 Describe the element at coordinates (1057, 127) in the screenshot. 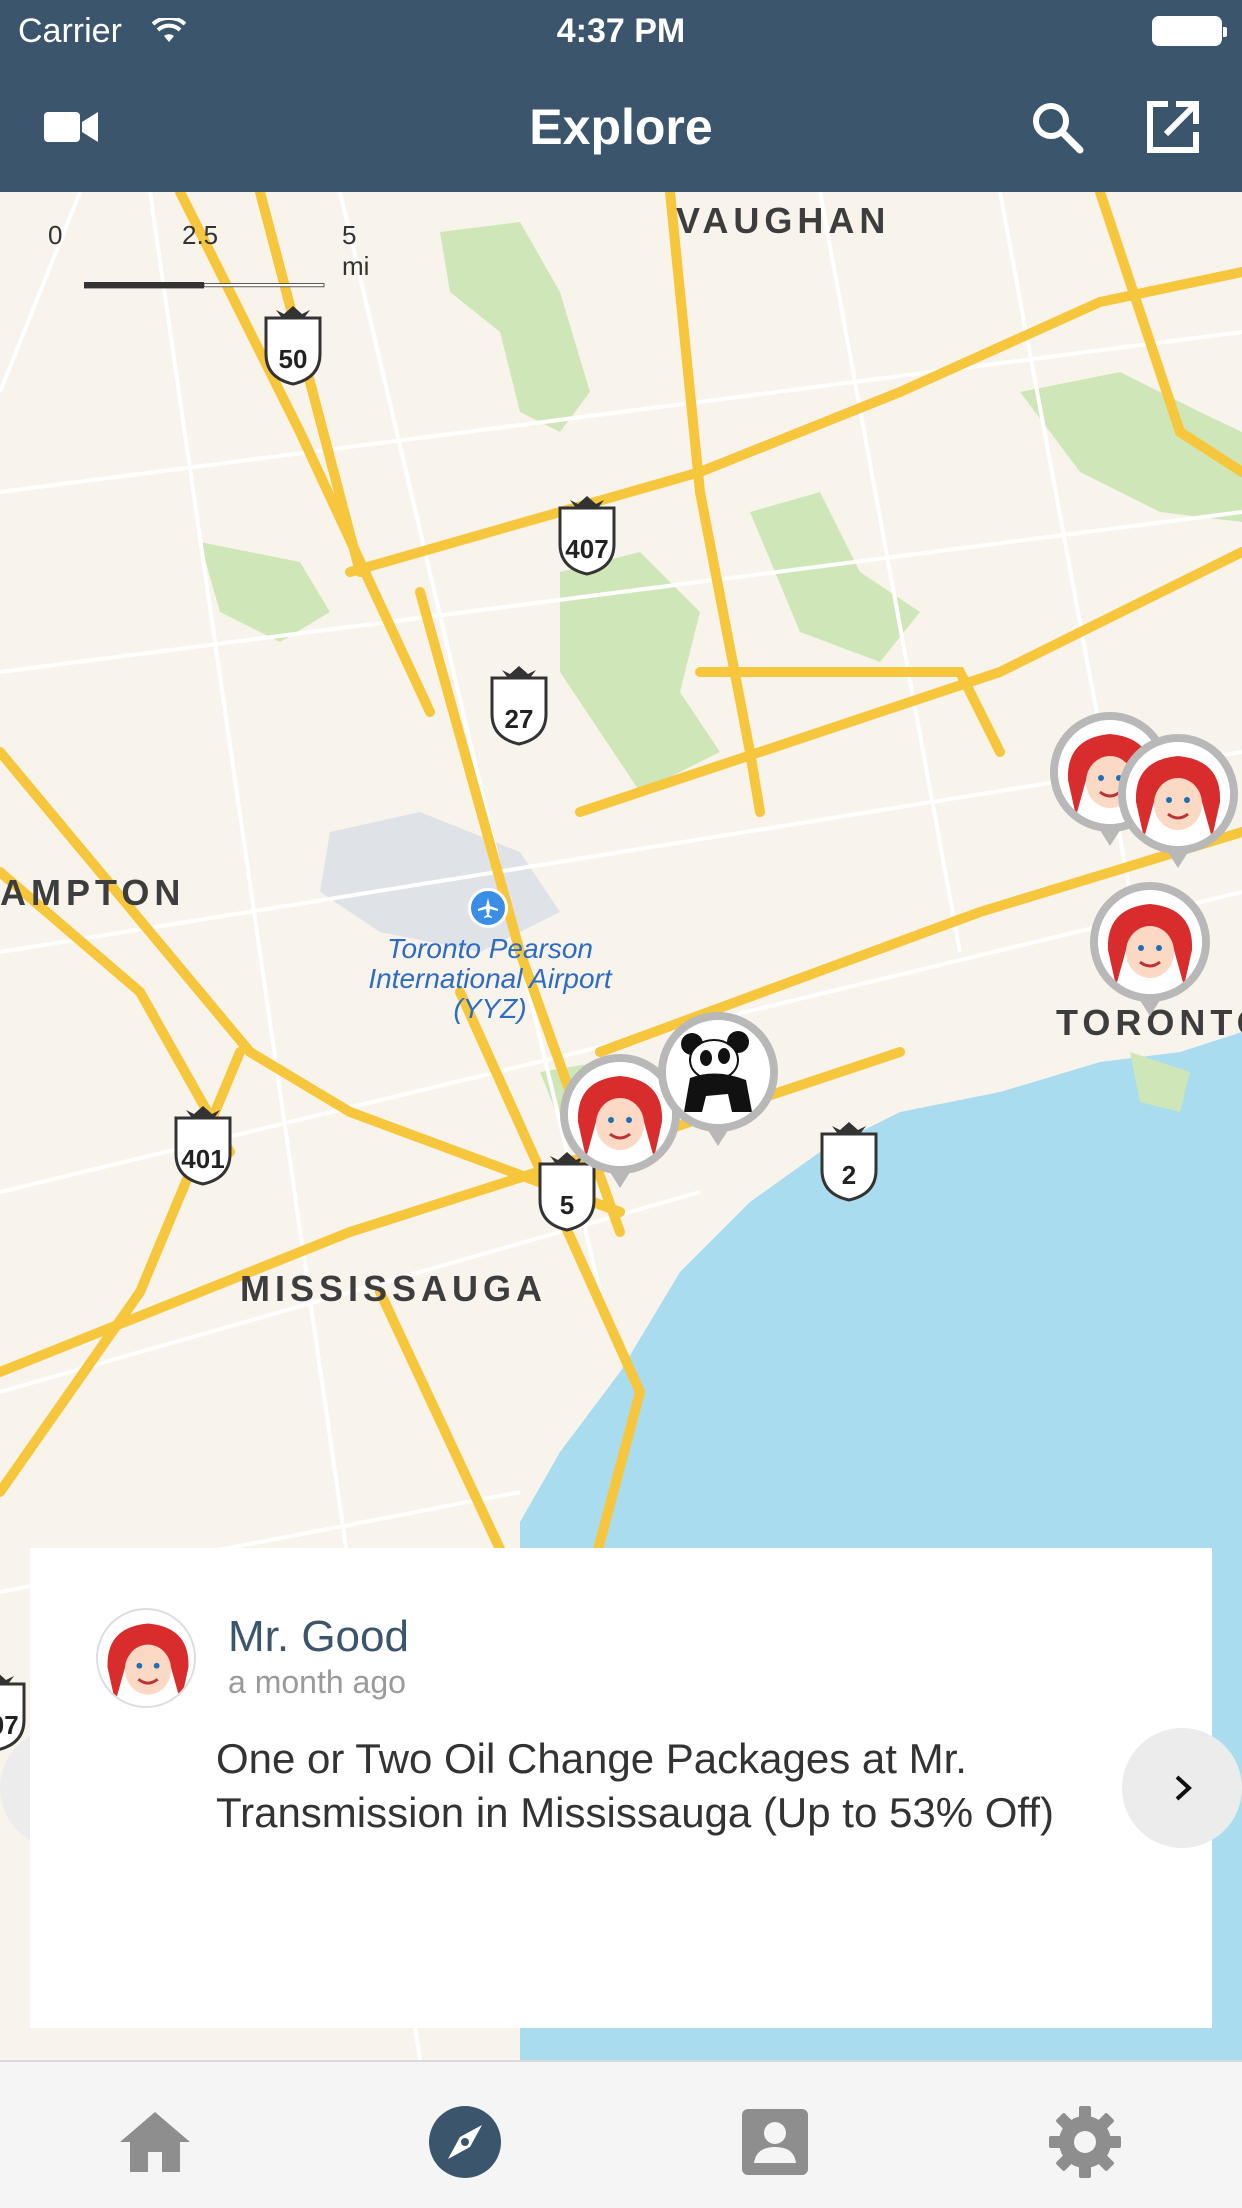

I see `search-icon` at that location.